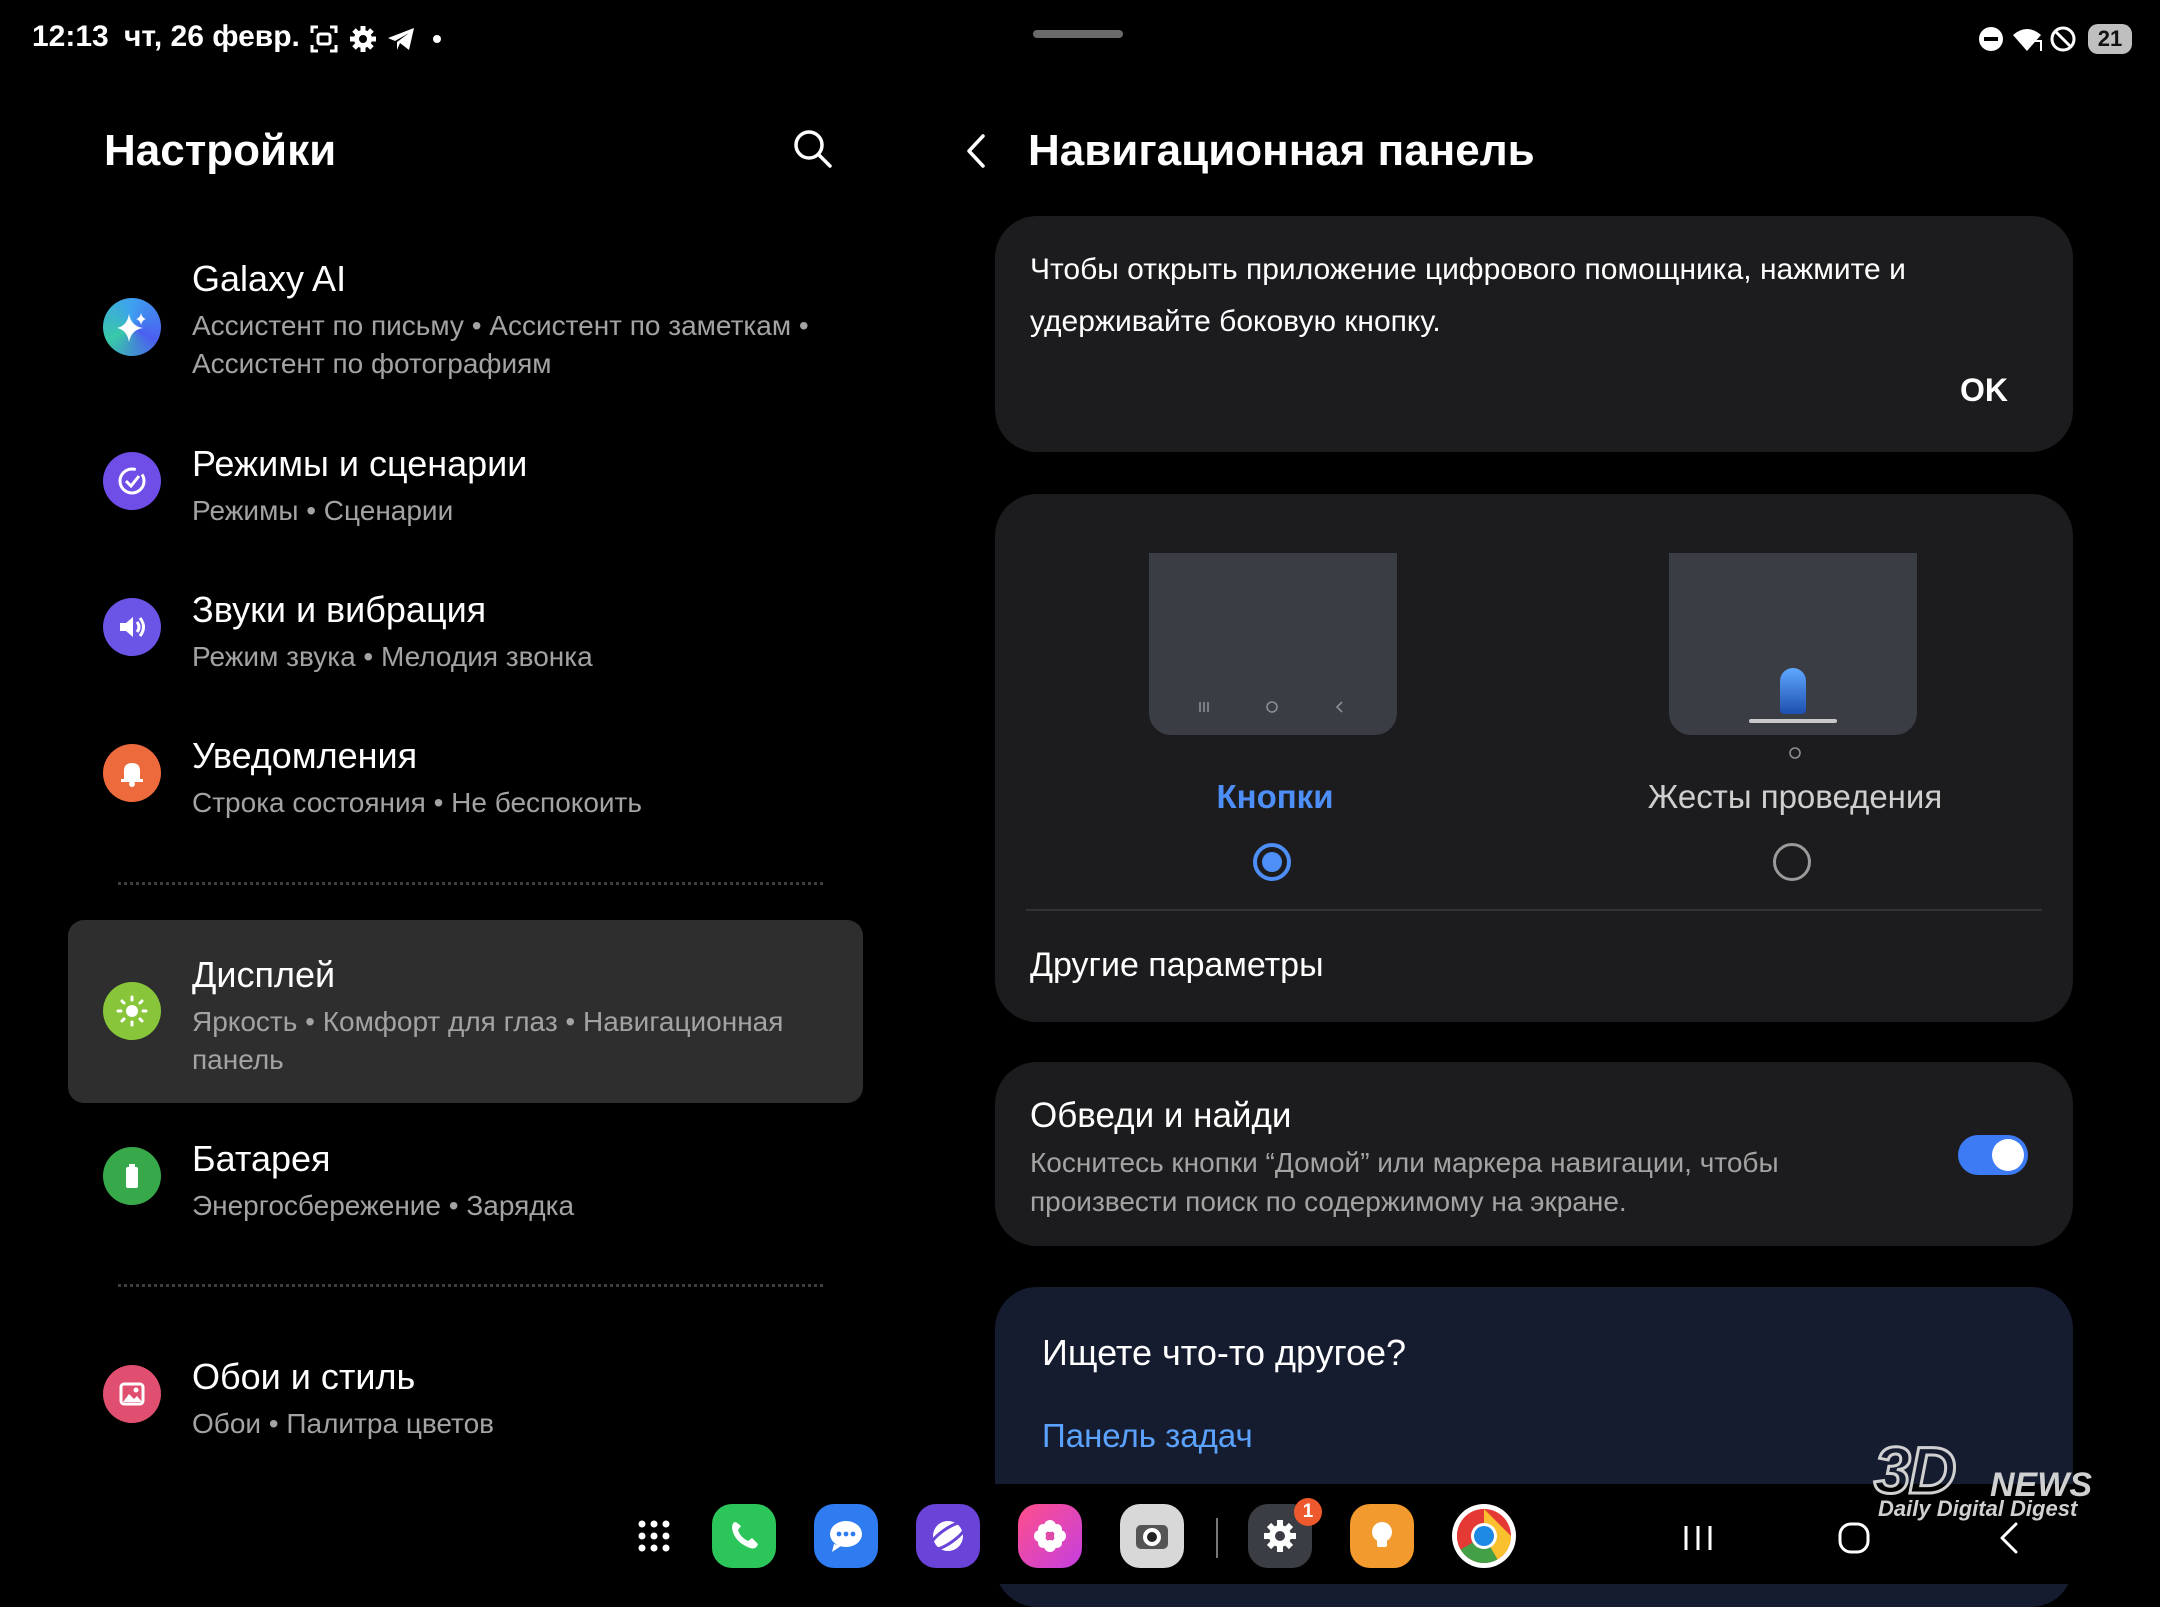 The width and height of the screenshot is (2160, 1607). I want to click on item-title: Обои и стиль, so click(304, 1376).